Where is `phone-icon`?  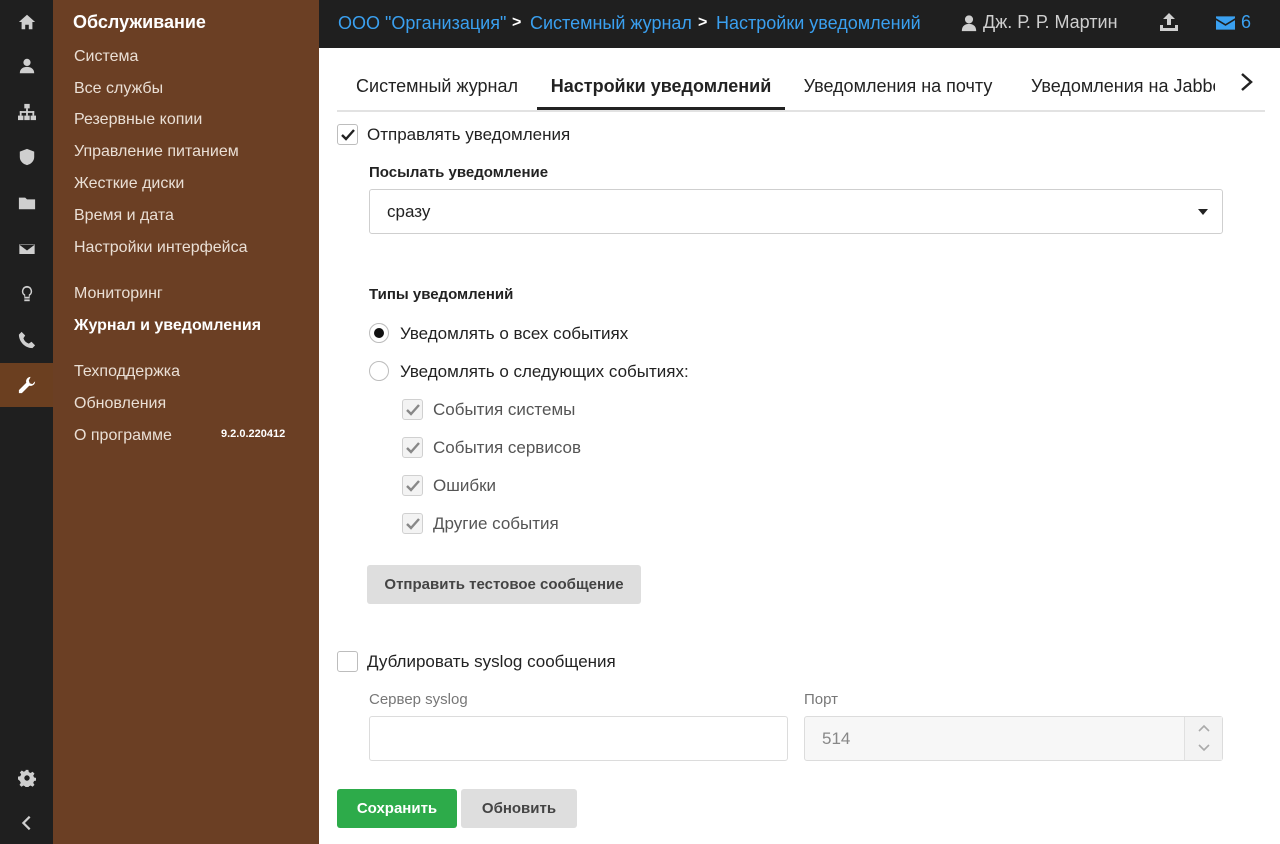 phone-icon is located at coordinates (26, 340).